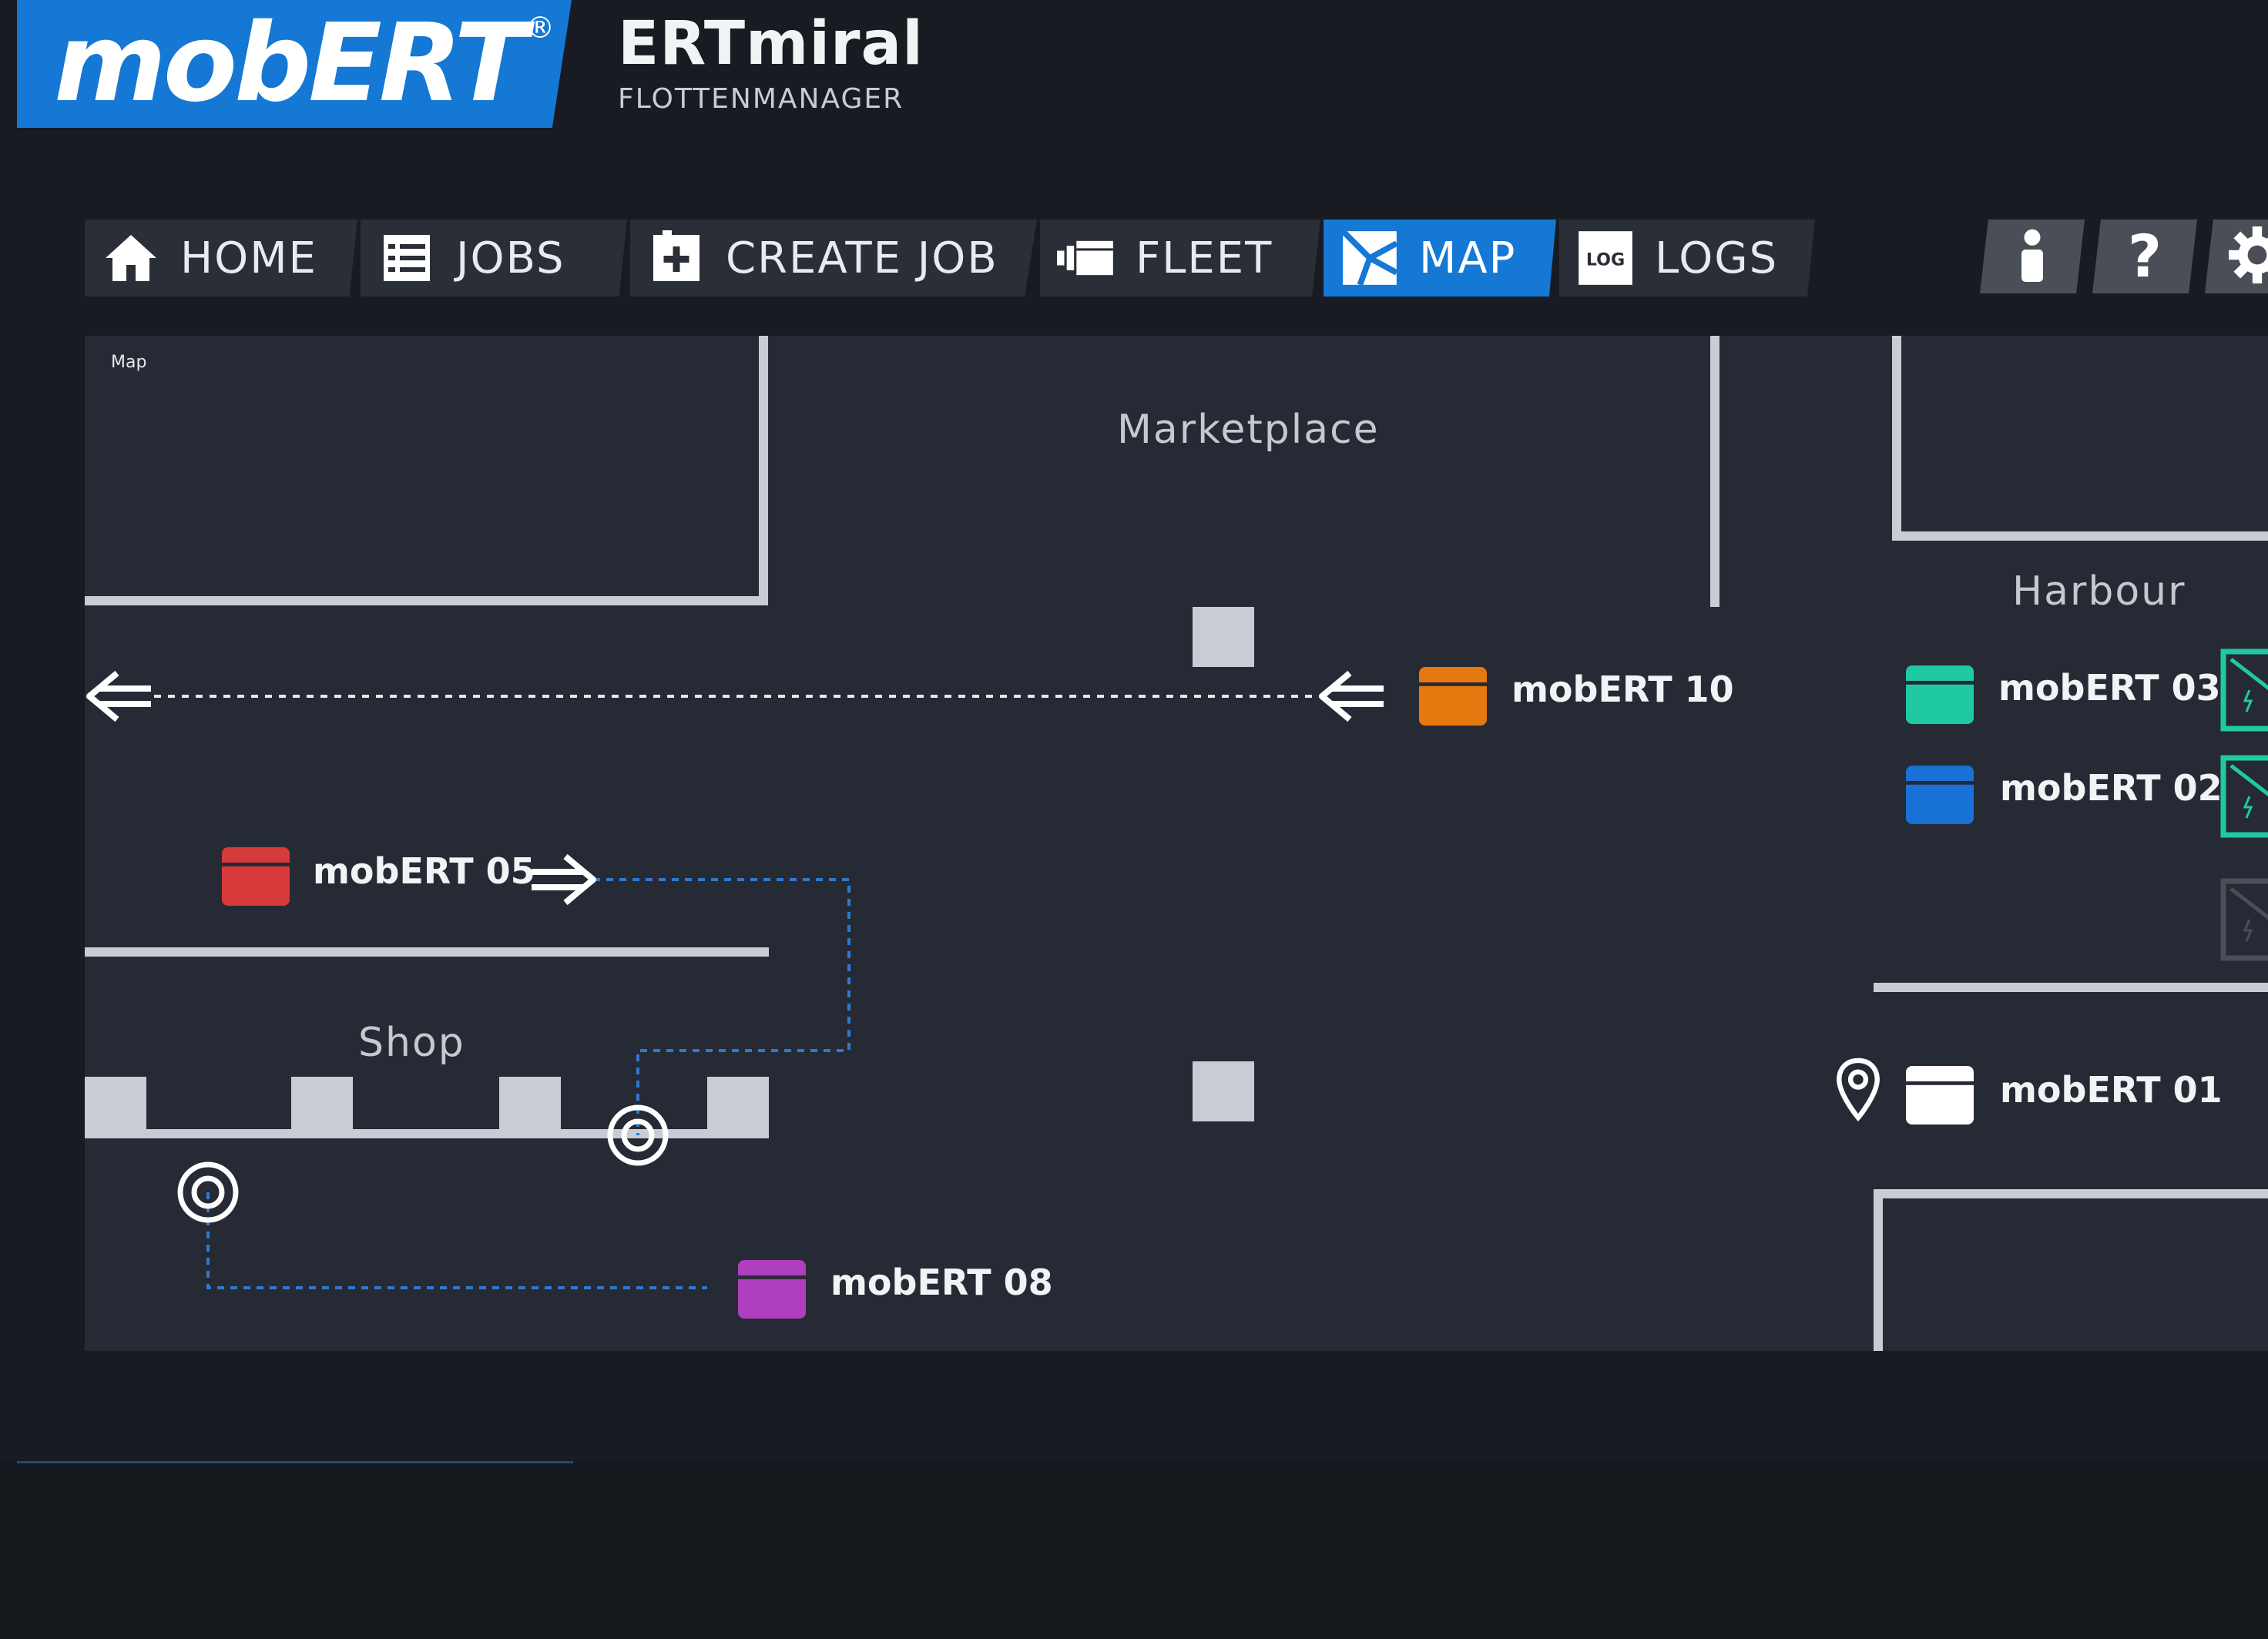  I want to click on user-icon, so click(2032, 256).